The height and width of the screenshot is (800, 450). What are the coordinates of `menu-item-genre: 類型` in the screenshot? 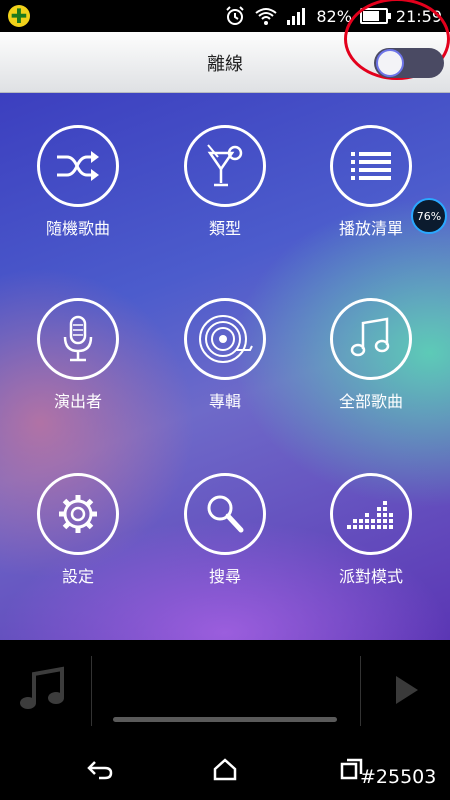 It's located at (225, 182).